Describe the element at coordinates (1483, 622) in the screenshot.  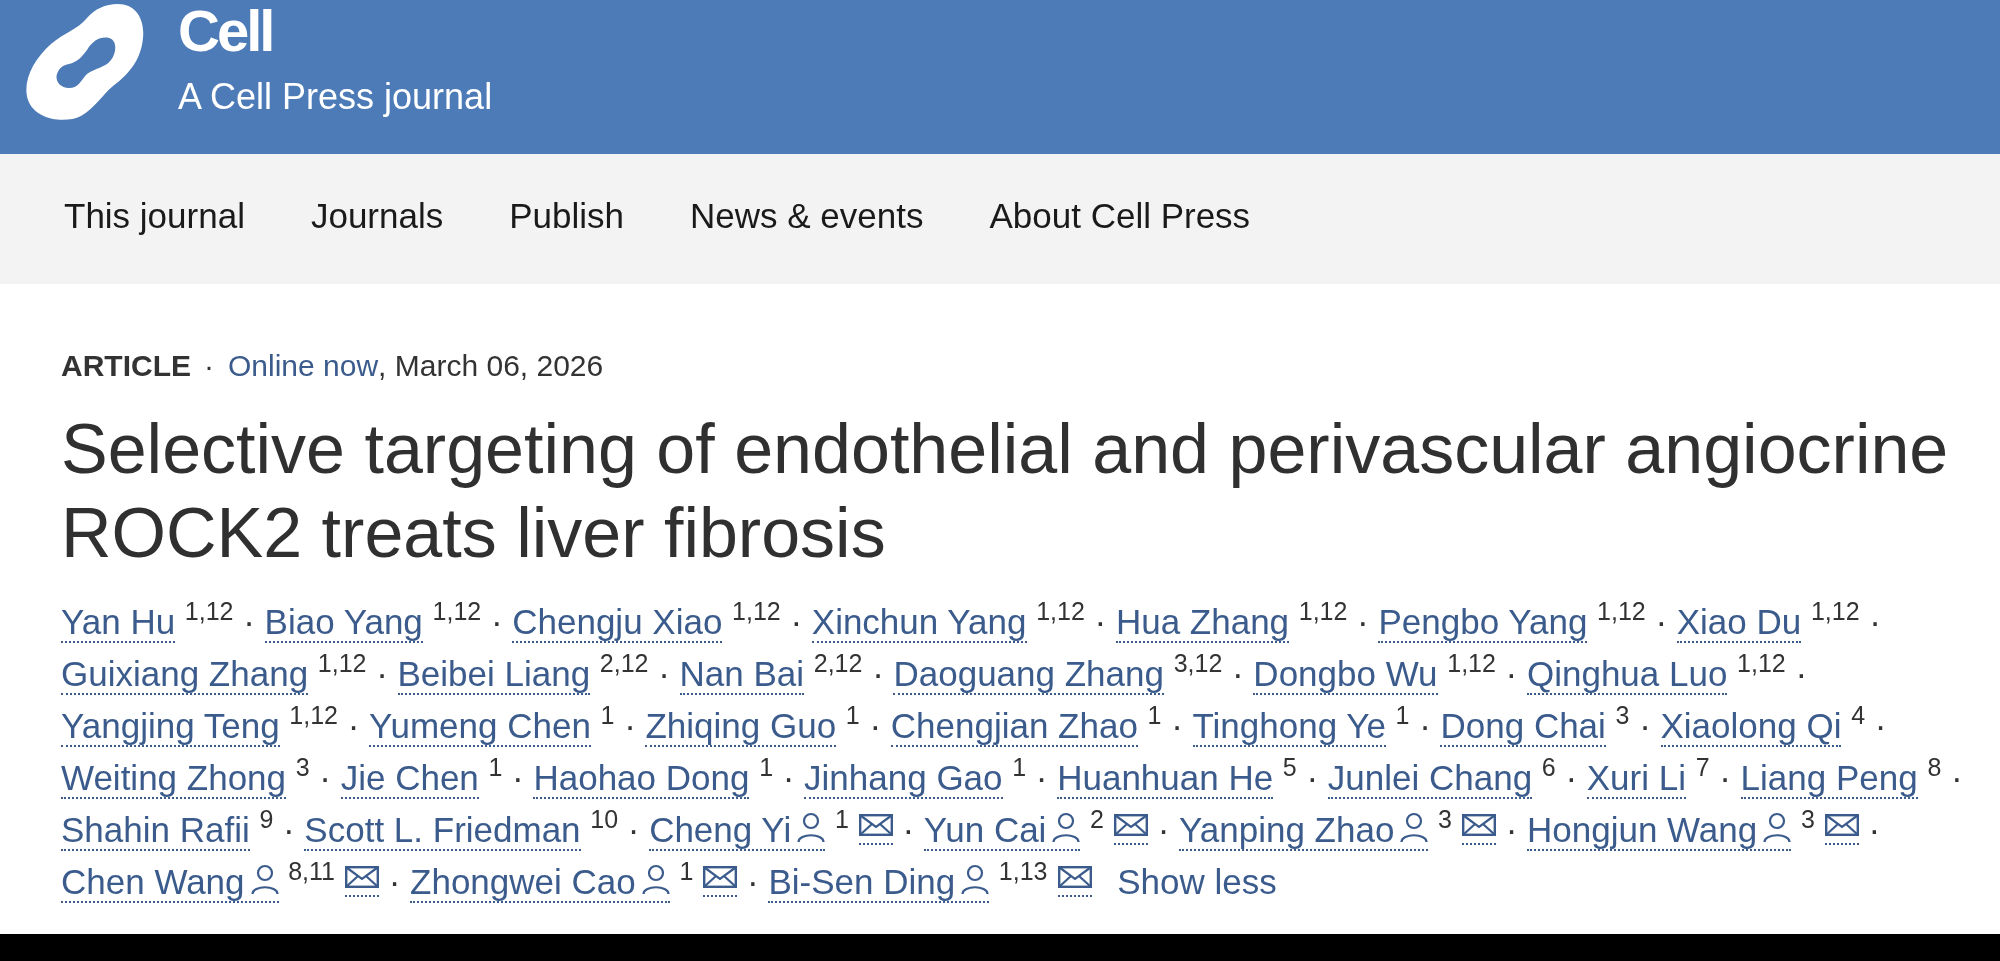
I see `author-link: Pengbo Yang` at that location.